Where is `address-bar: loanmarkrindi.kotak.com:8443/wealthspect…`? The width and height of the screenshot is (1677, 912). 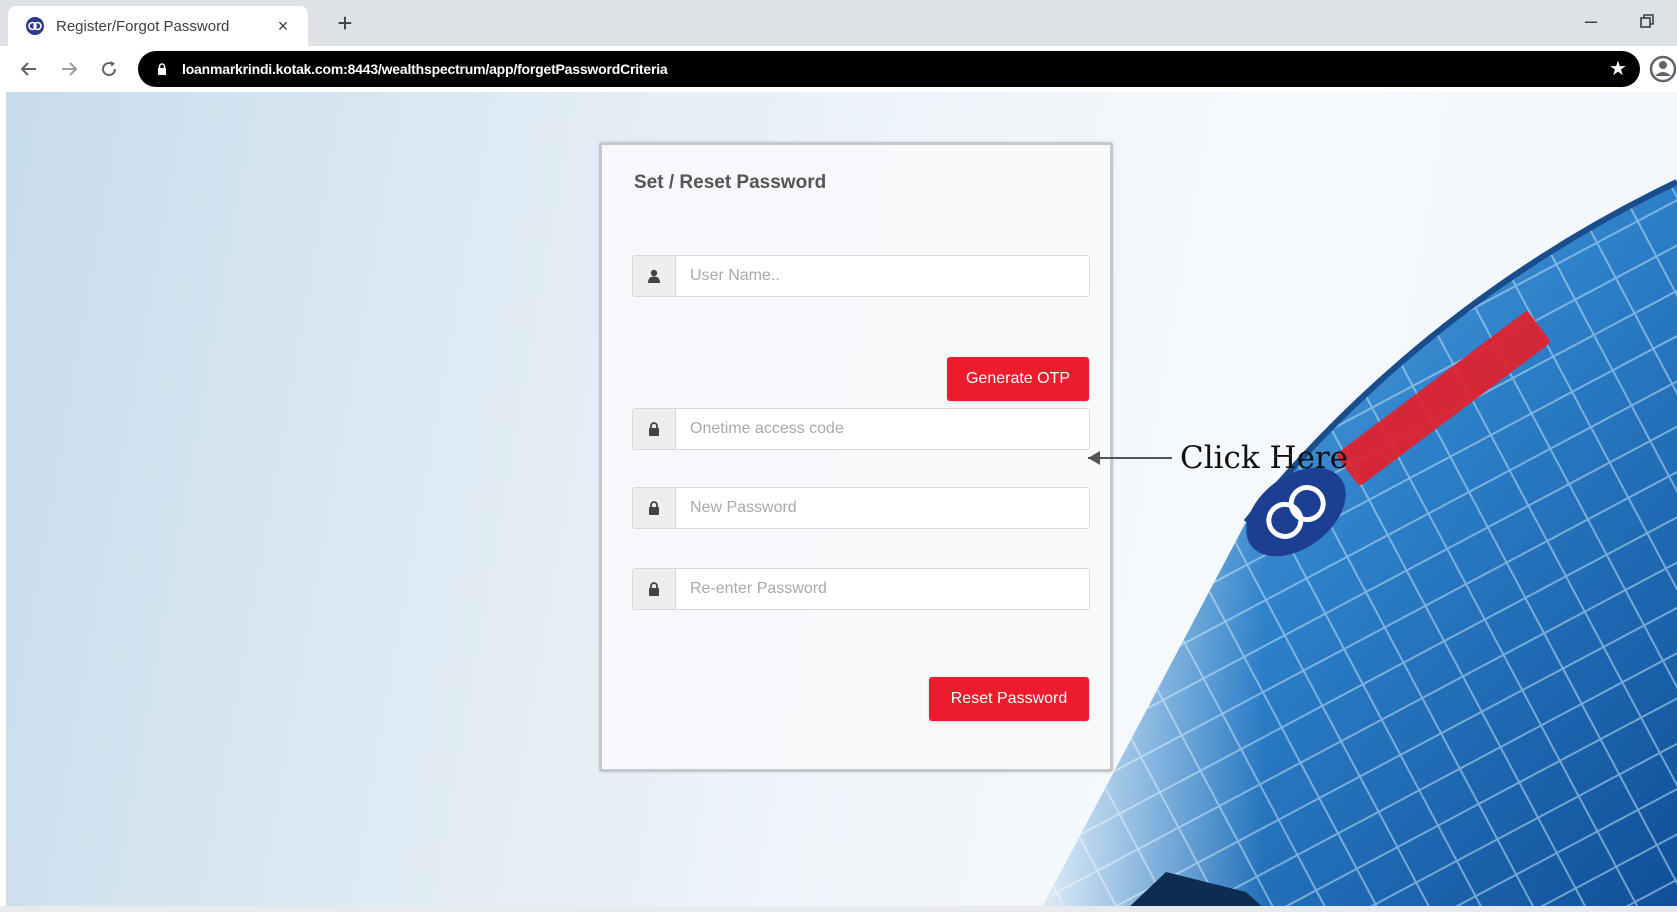
address-bar: loanmarkrindi.kotak.com:8443/wealthspect… is located at coordinates (889, 69).